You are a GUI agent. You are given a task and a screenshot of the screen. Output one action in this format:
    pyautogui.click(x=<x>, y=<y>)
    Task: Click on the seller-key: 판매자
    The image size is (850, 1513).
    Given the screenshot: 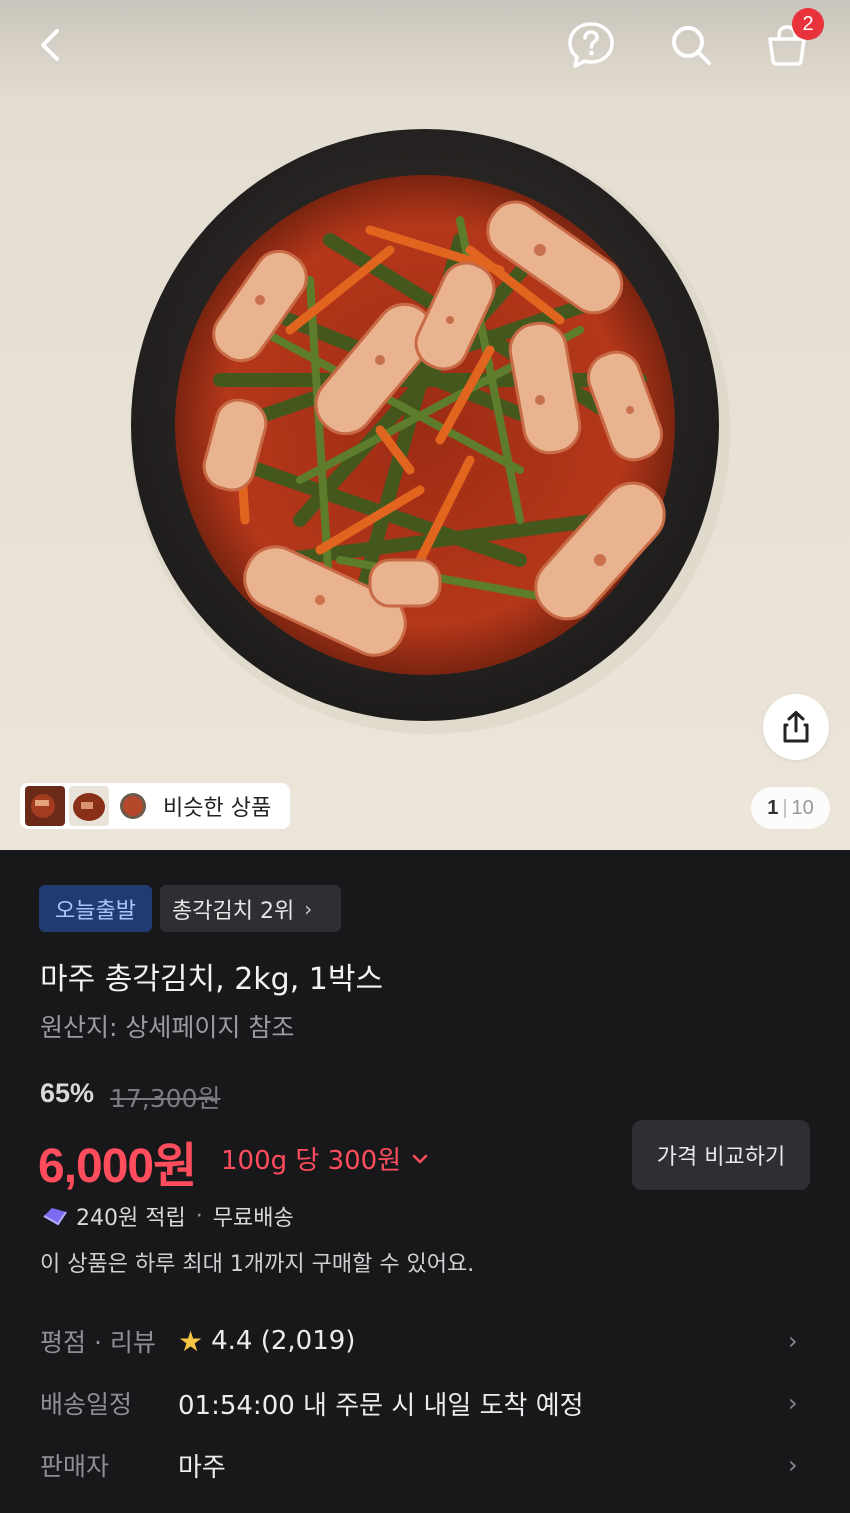 What is the action you would take?
    pyautogui.click(x=75, y=1466)
    